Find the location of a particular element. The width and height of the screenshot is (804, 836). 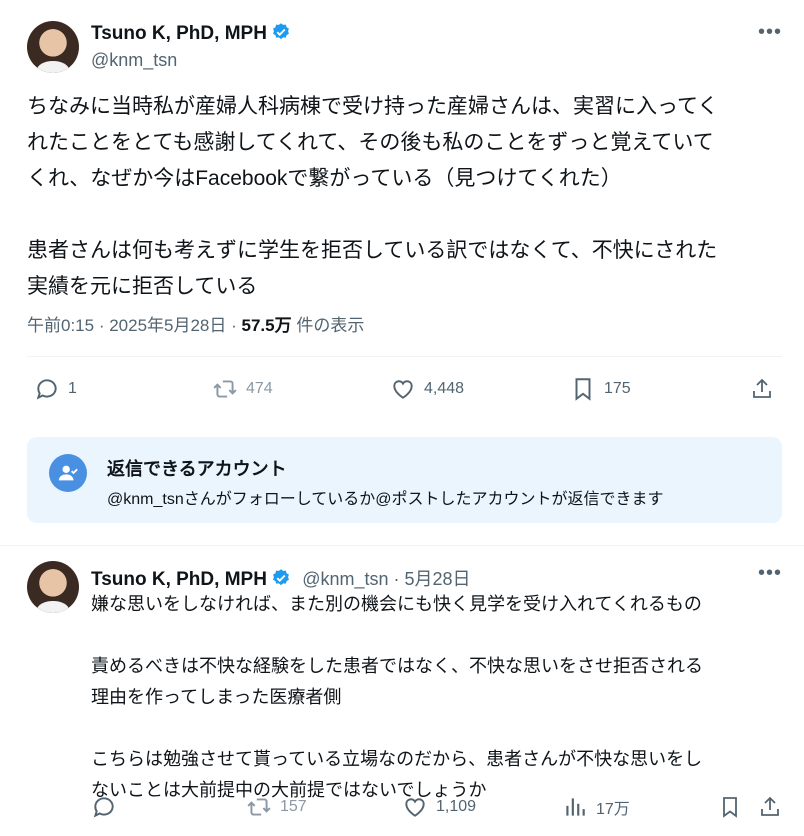

like-button: 1,109 is located at coordinates (439, 807).